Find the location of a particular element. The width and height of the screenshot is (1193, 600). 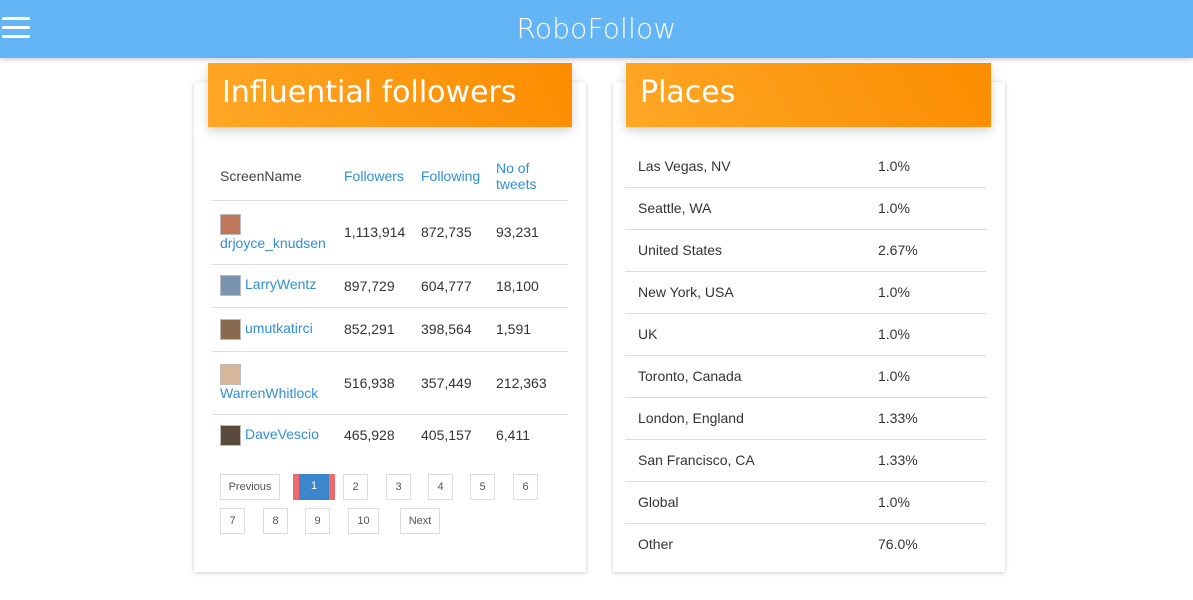

following-cell: 604,777 is located at coordinates (458, 286).